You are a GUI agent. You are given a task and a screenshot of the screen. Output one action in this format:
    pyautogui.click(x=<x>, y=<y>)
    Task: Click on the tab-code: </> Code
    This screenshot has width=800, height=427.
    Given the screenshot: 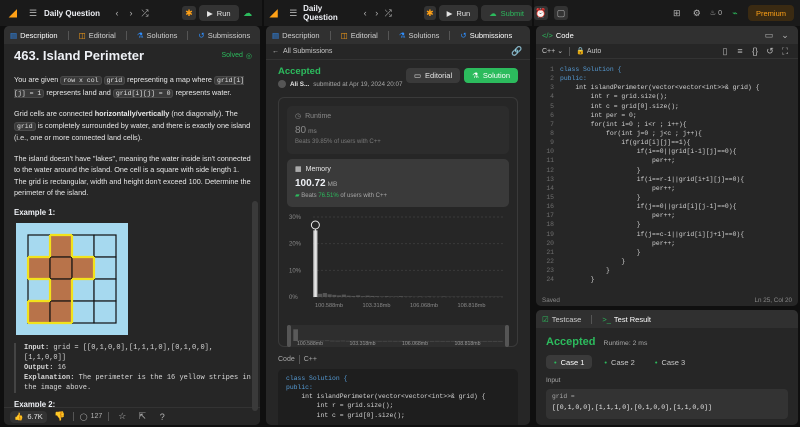 What is the action you would take?
    pyautogui.click(x=558, y=35)
    